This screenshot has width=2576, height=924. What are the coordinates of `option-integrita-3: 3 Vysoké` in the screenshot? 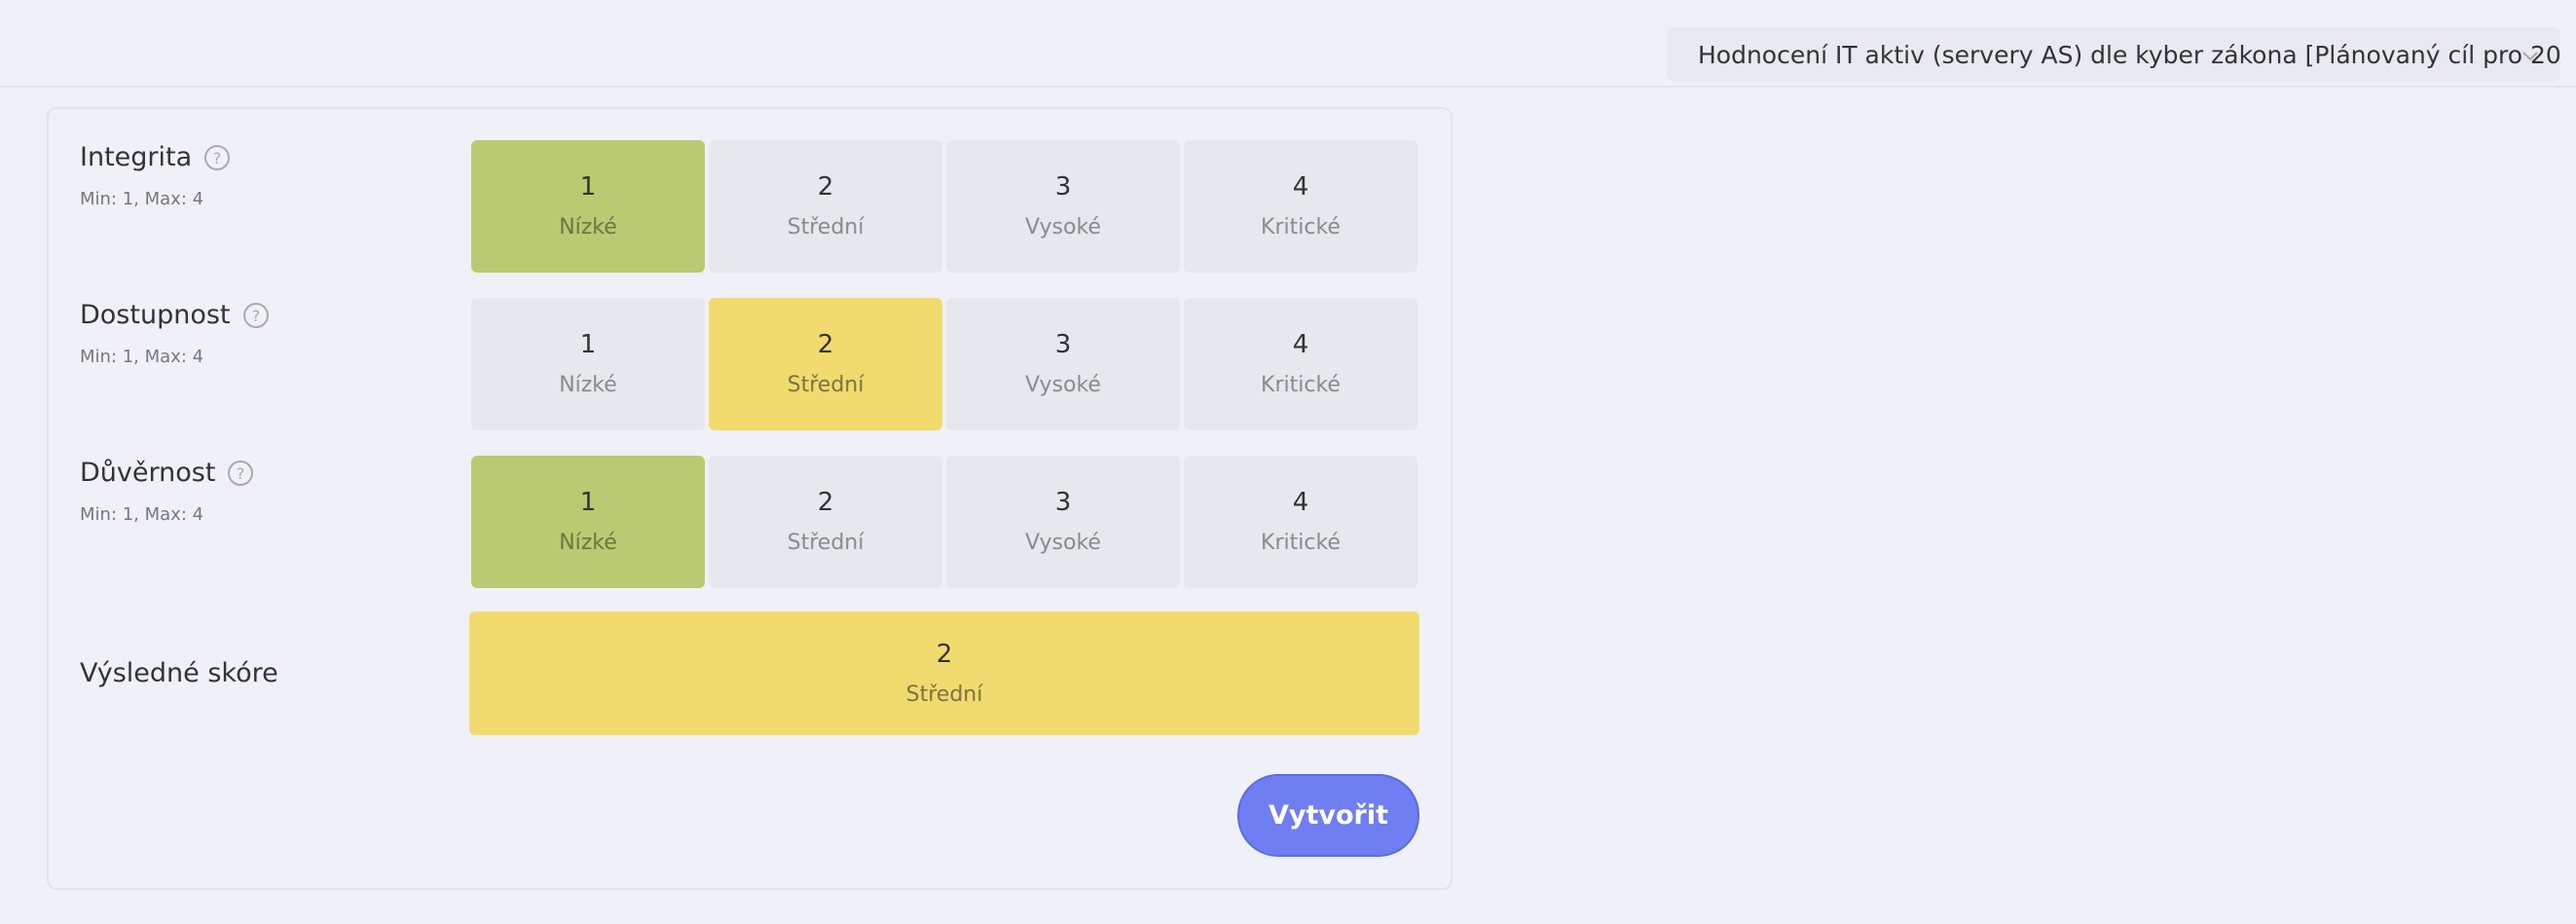 It's located at (1063, 206).